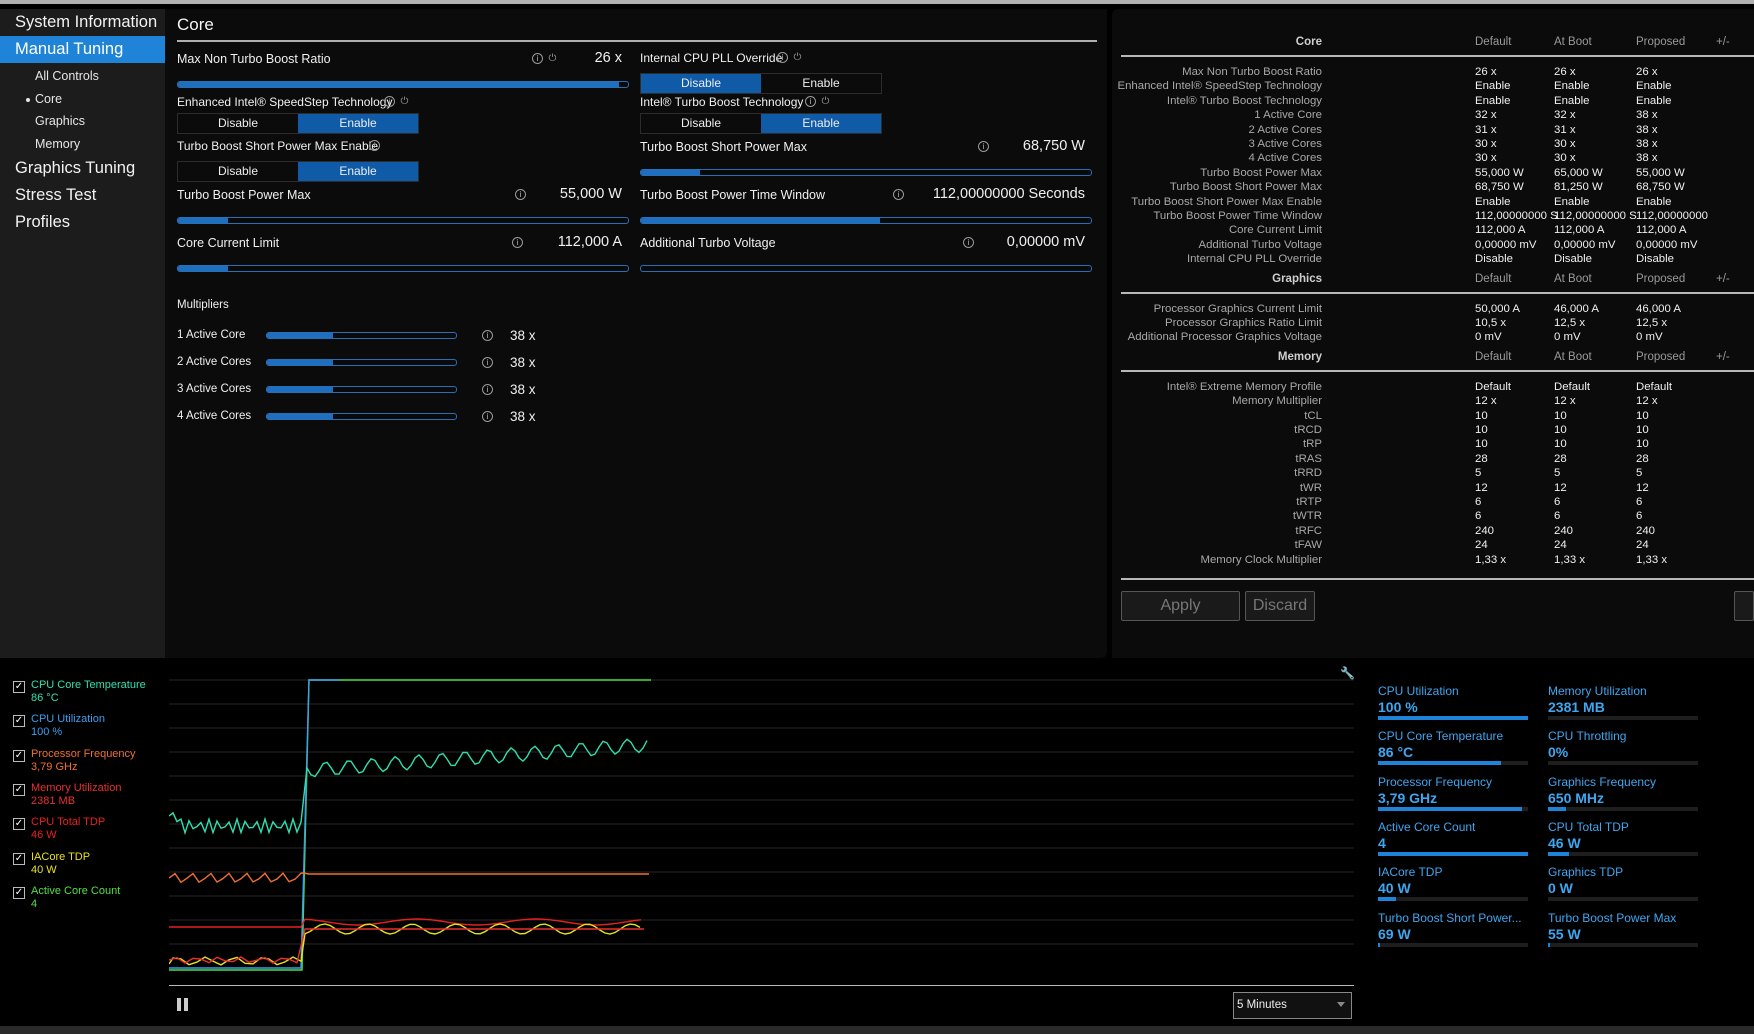  I want to click on summary-at-boot: 10, so click(1560, 444).